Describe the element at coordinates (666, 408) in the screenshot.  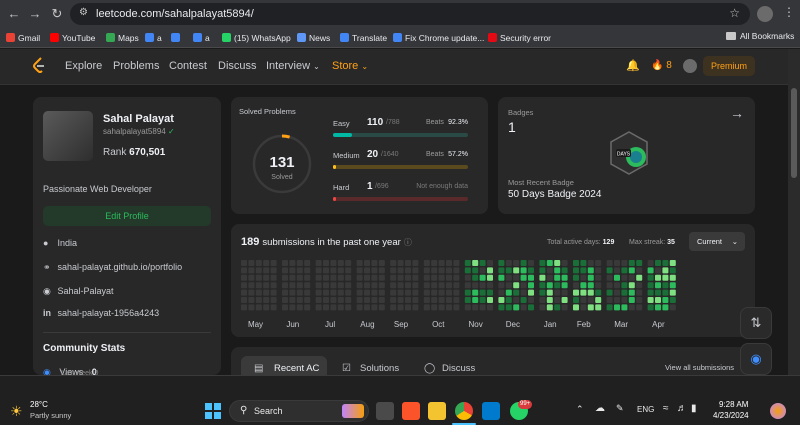
I see `wifi-icon: ≈` at that location.